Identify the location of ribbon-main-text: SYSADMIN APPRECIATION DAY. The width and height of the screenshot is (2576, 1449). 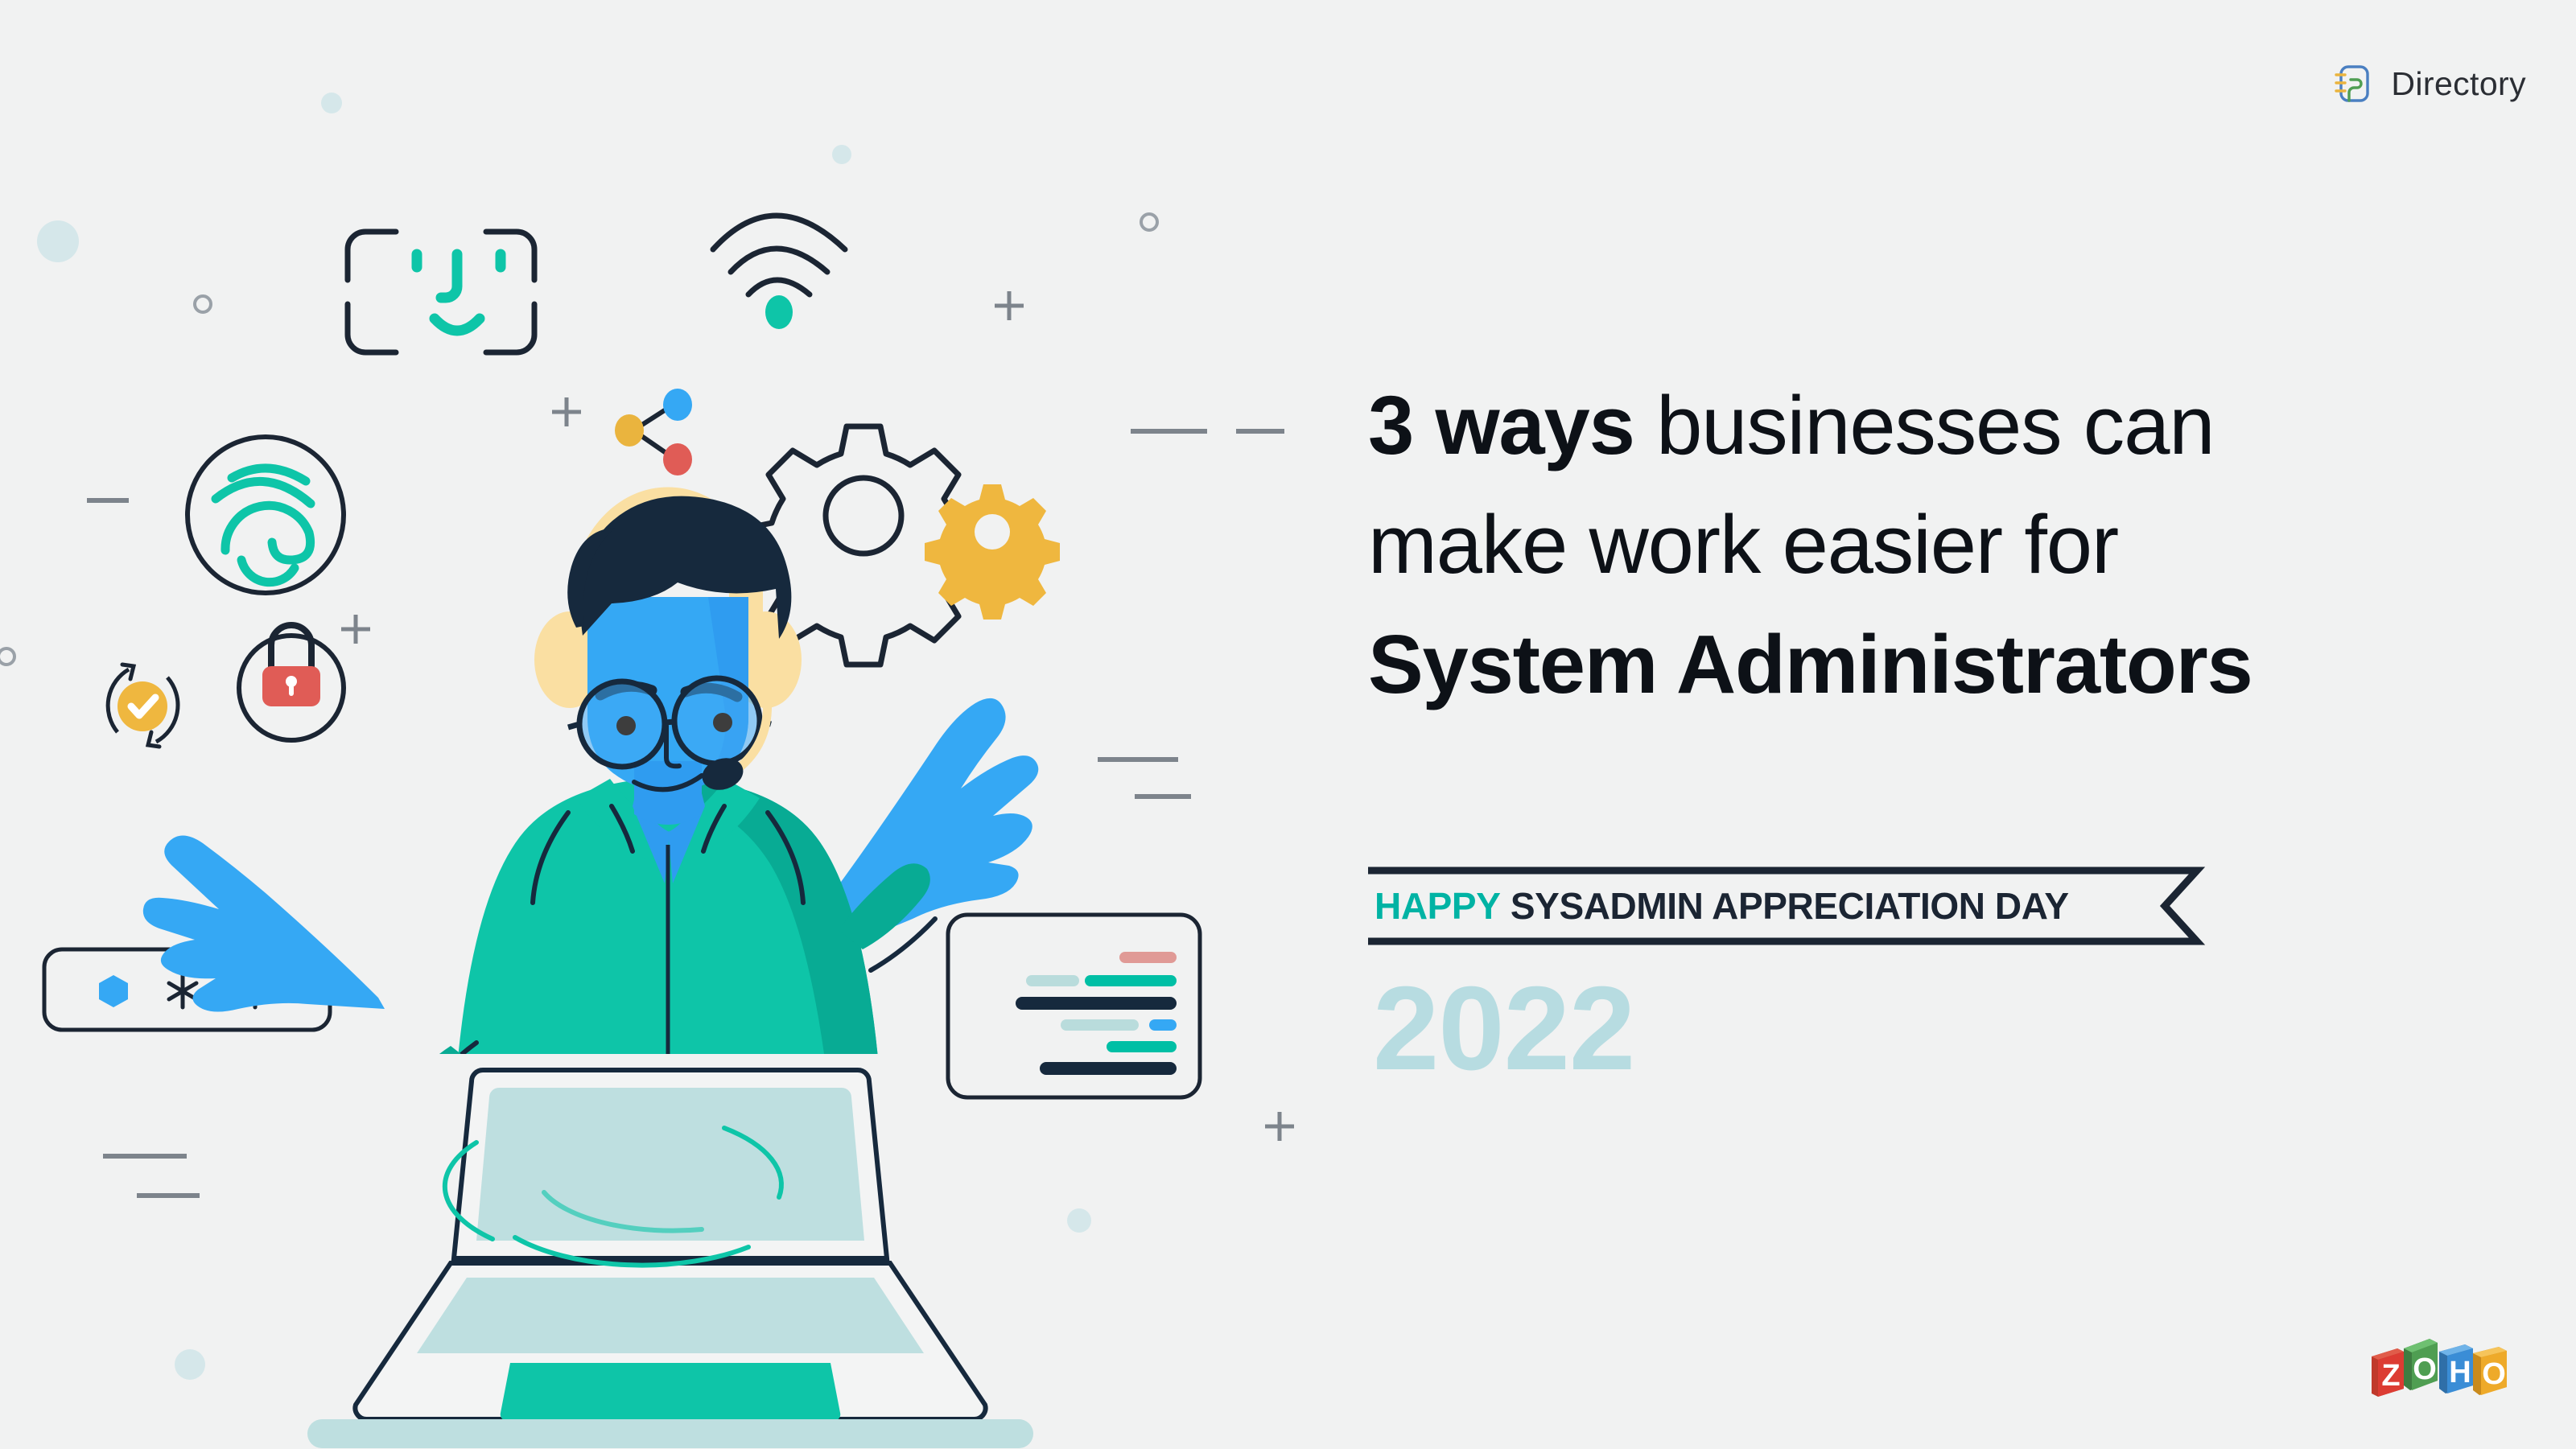
(1789, 906).